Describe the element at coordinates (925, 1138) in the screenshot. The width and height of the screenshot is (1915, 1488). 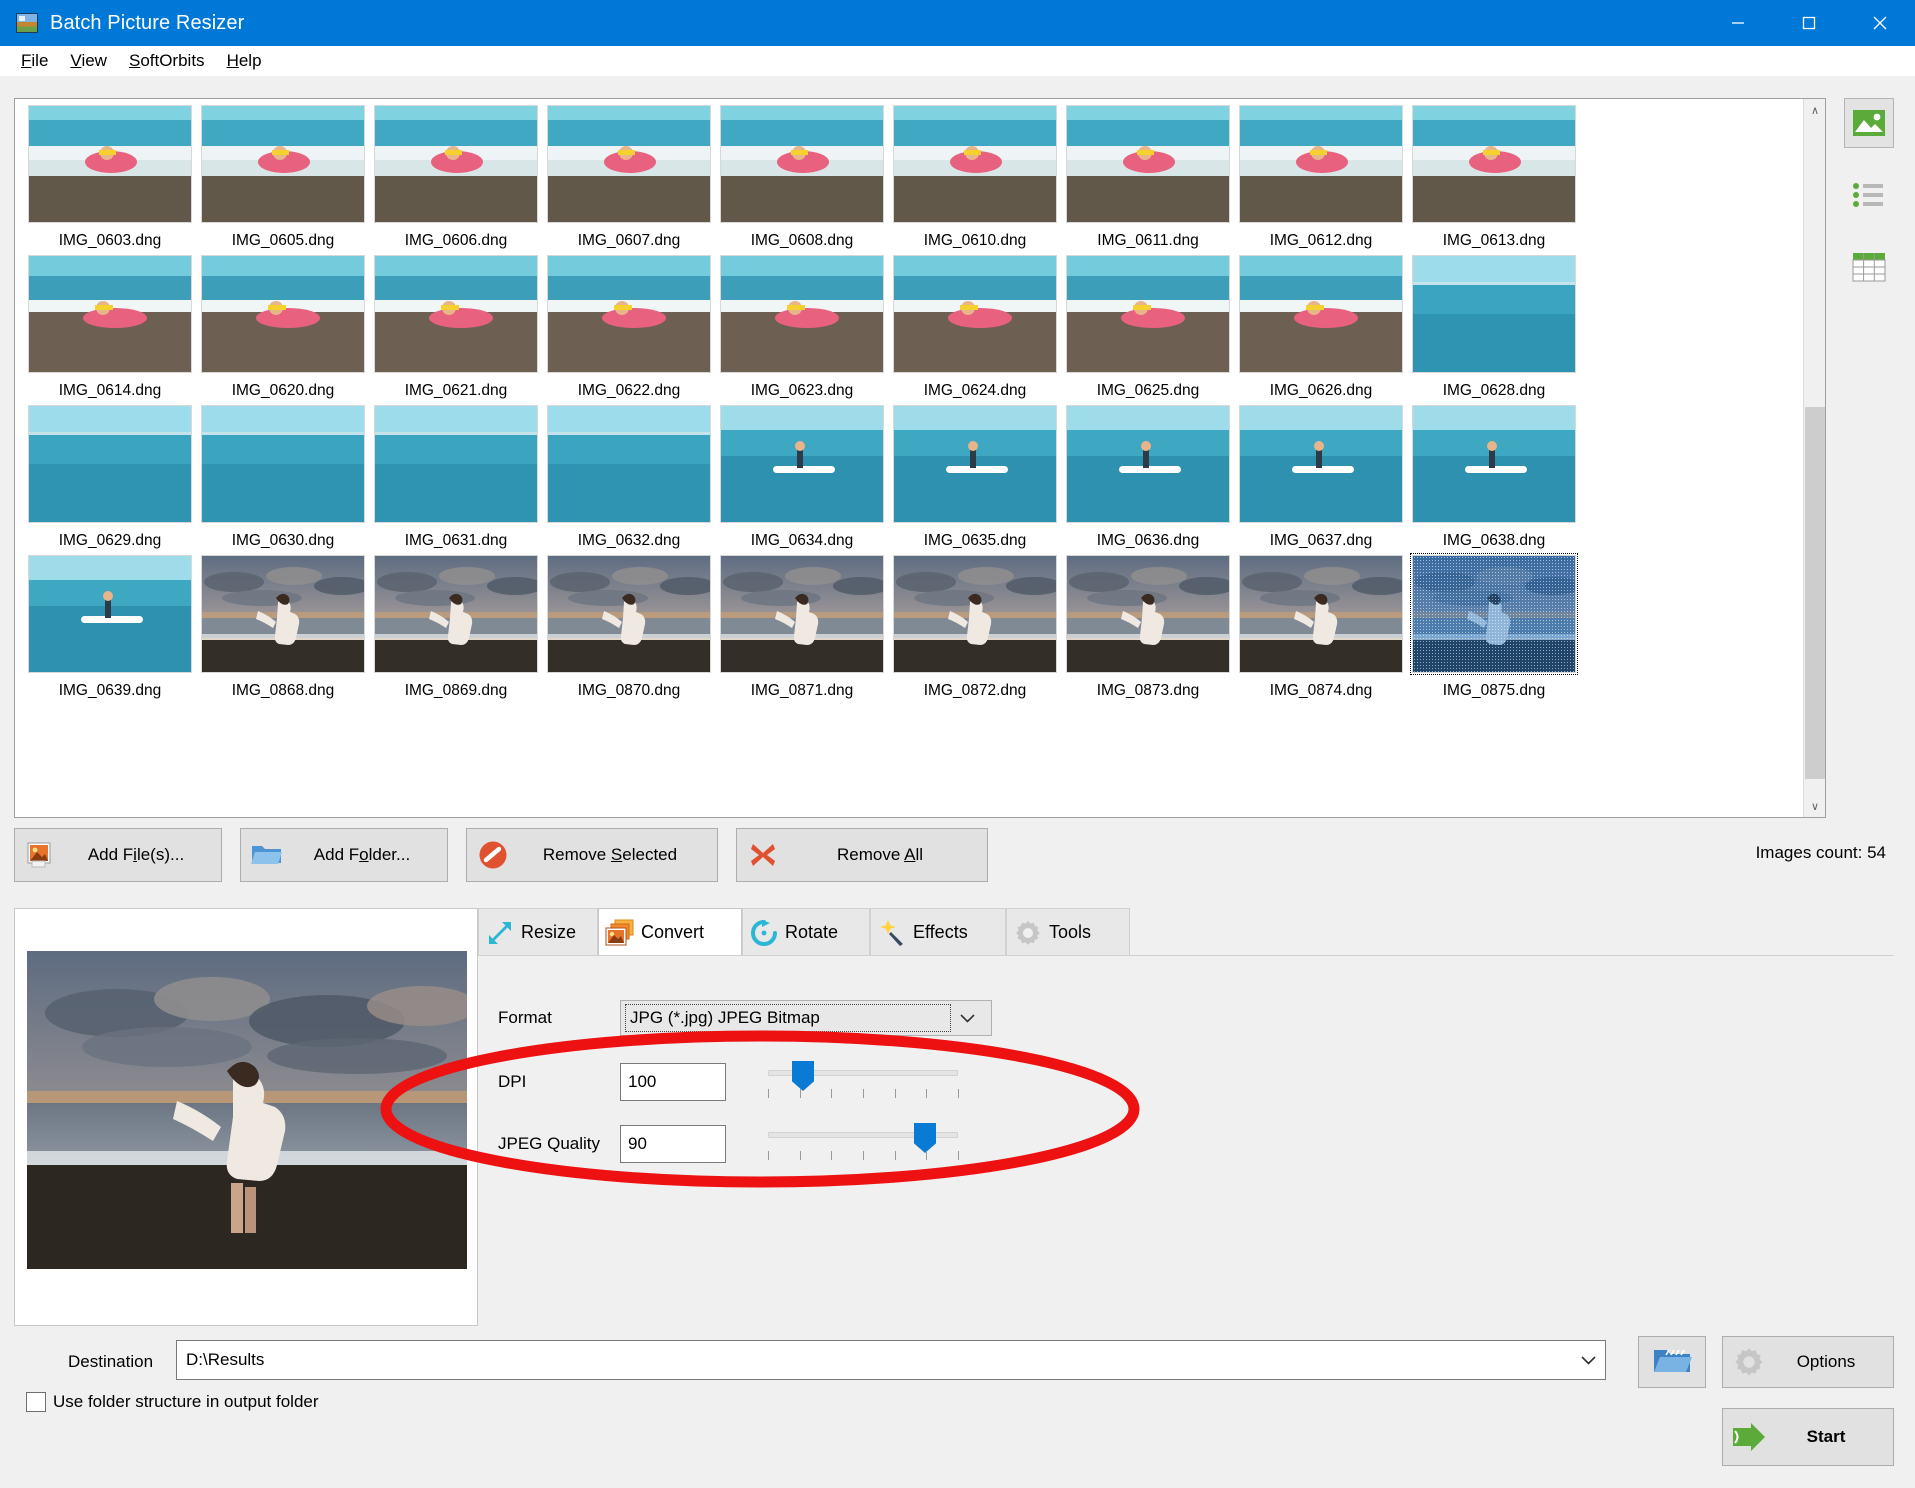
I see `jpeg-quality-slider-thumb` at that location.